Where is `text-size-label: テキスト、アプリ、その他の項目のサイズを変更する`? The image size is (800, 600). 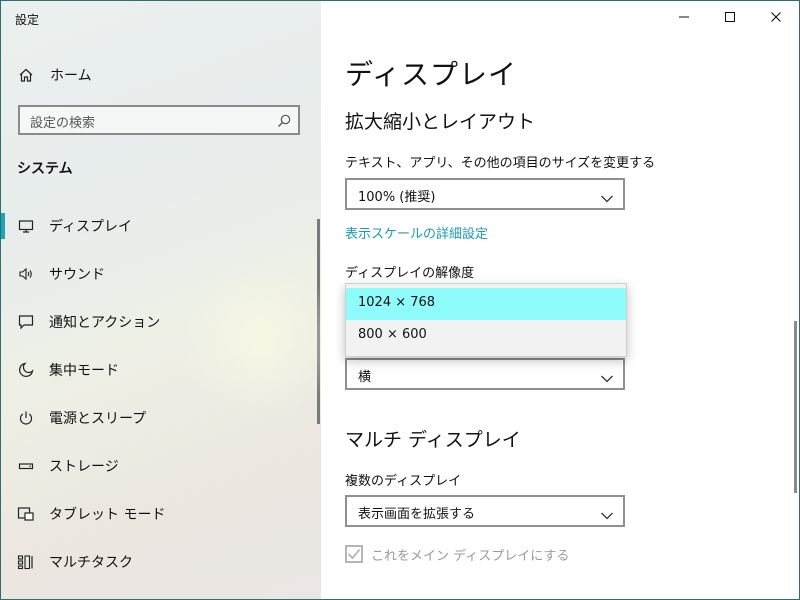
text-size-label: テキスト、アプリ、その他の項目のサイズを変更する is located at coordinates (500, 163).